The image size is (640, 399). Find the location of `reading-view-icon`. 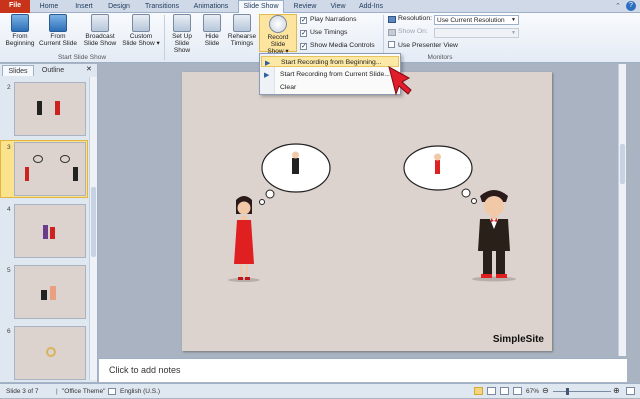

reading-view-icon is located at coordinates (504, 391).